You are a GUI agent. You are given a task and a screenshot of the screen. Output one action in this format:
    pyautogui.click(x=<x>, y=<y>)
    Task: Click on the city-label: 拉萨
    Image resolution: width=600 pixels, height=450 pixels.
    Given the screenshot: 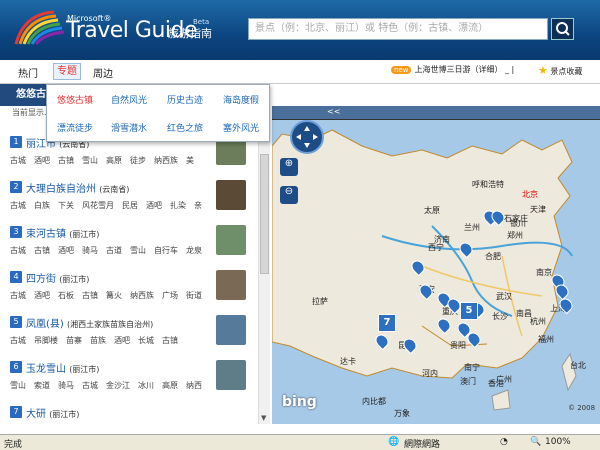 What is the action you would take?
    pyautogui.click(x=320, y=301)
    